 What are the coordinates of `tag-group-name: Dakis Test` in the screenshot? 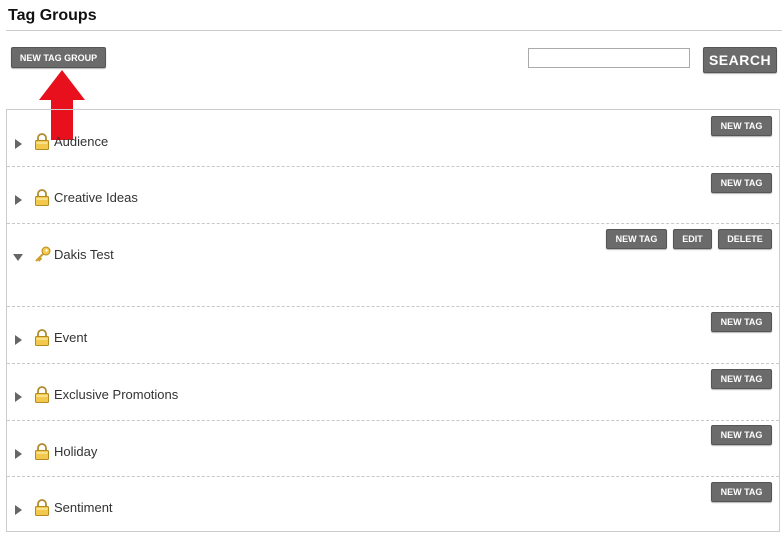 It's located at (84, 254).